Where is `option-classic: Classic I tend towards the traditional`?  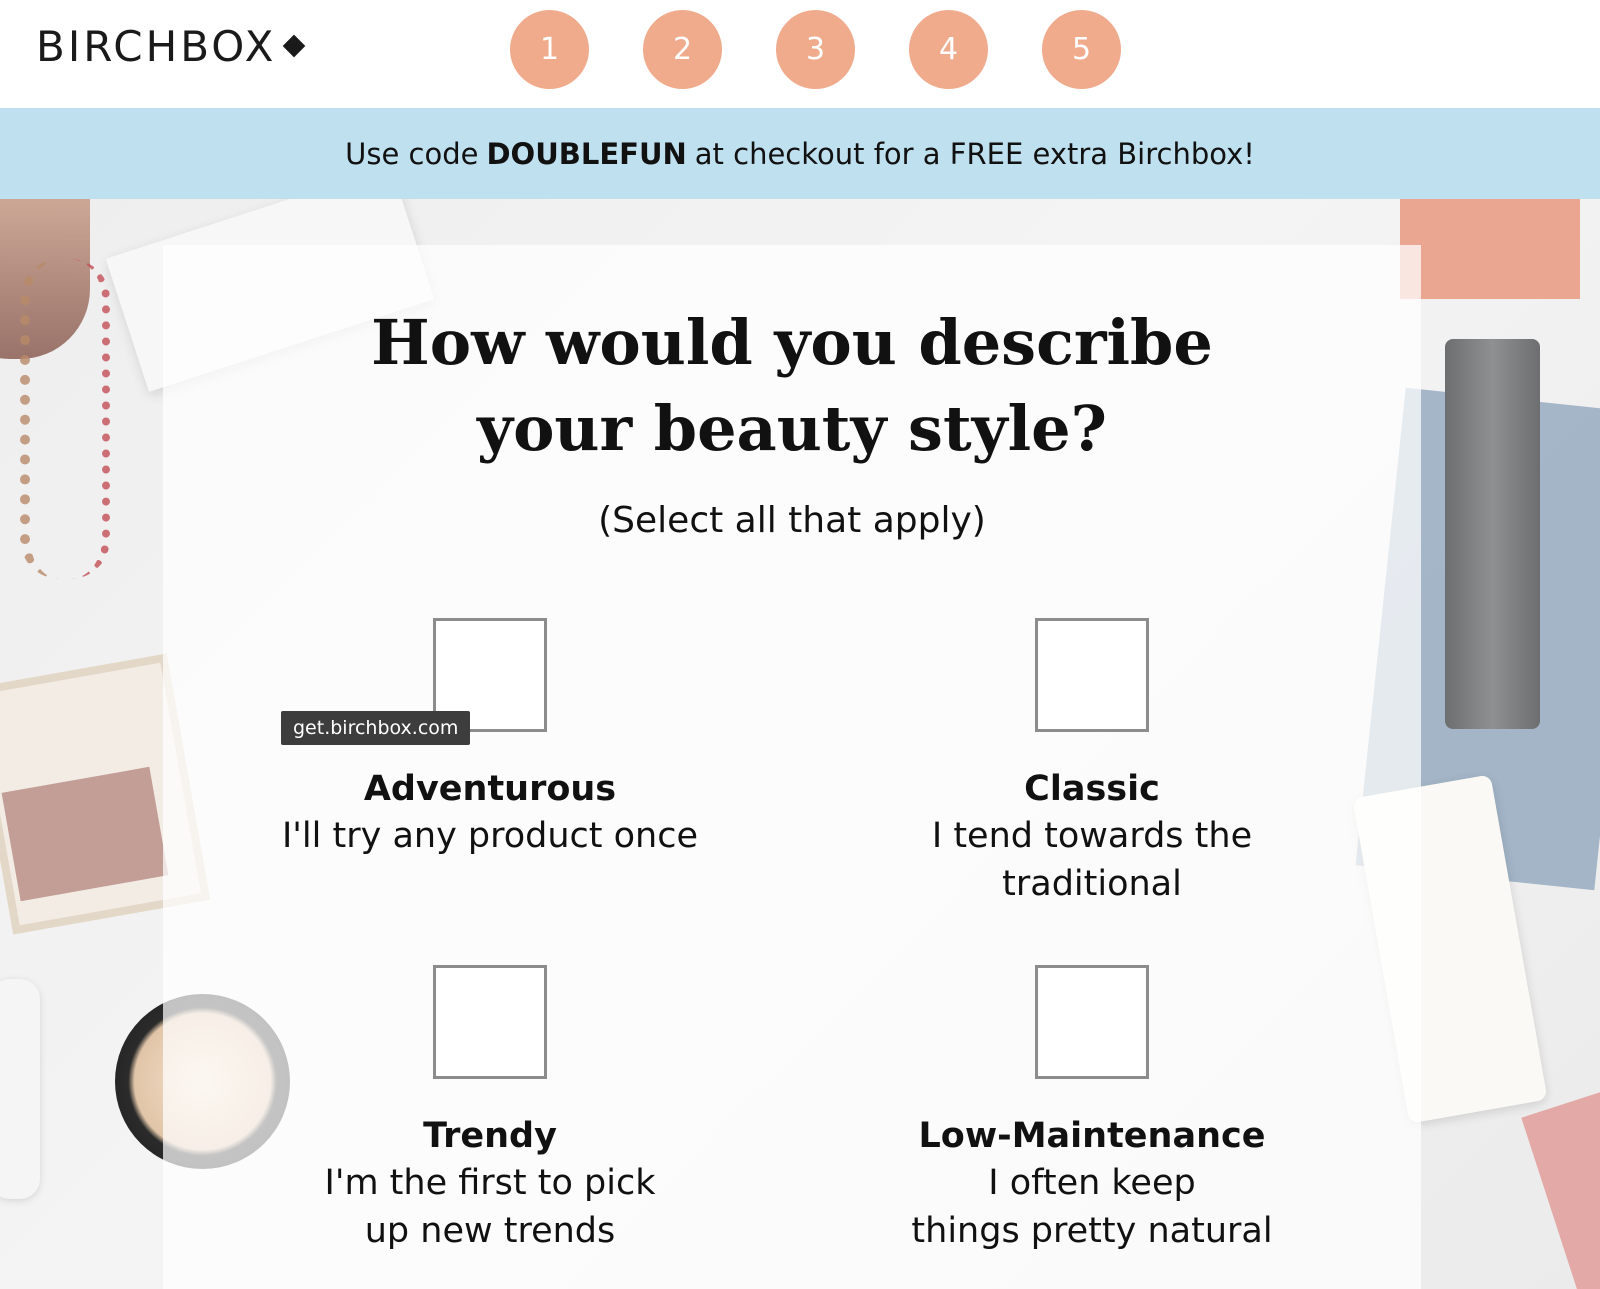
option-classic: Classic I tend towards the traditional is located at coordinates (1092, 763).